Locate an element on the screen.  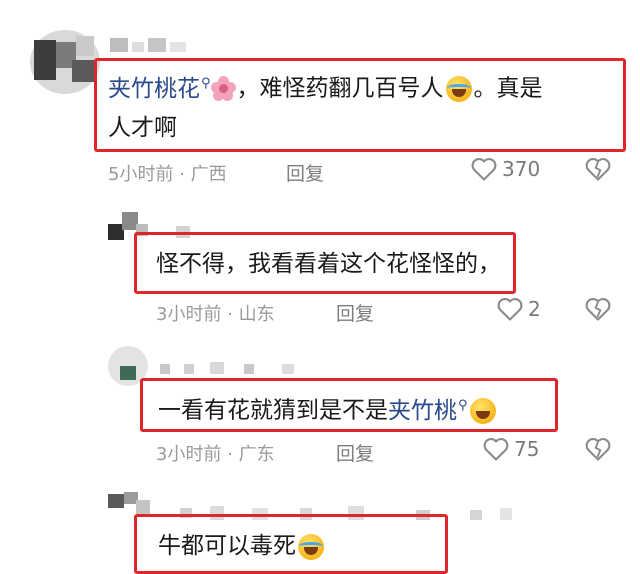
grinning-sweat-emoji is located at coordinates (482, 411).